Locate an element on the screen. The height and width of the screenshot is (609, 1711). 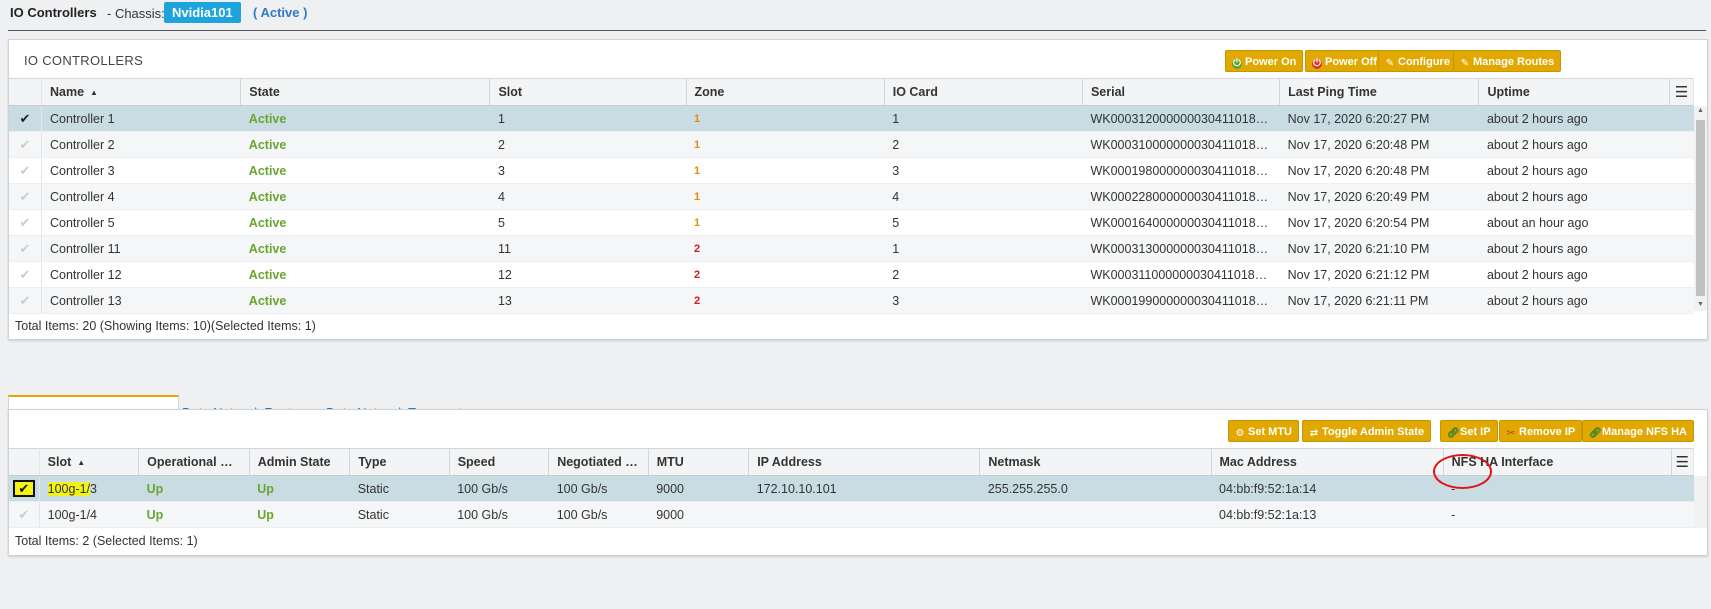
column-header-netmask: Netmask is located at coordinates (1095, 462).